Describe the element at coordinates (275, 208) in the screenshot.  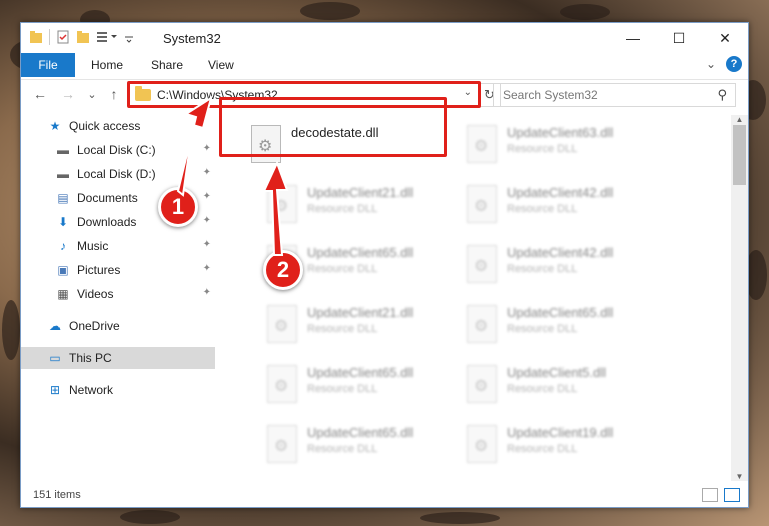
I see `arrow-to-file-icon` at that location.